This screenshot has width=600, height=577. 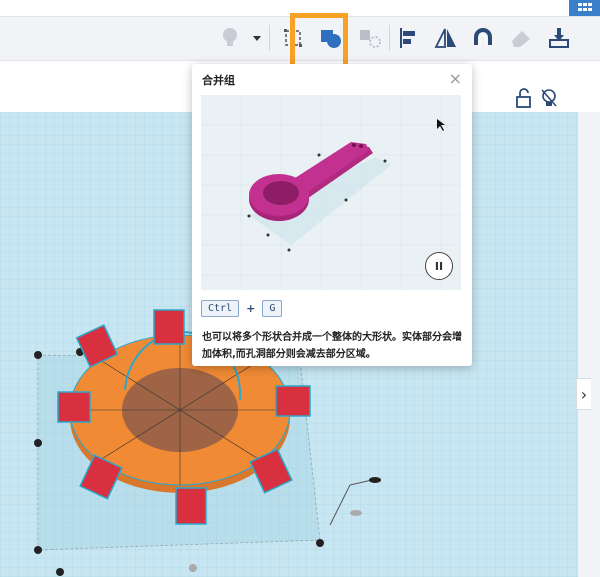 I want to click on close-icon: ×, so click(x=455, y=78).